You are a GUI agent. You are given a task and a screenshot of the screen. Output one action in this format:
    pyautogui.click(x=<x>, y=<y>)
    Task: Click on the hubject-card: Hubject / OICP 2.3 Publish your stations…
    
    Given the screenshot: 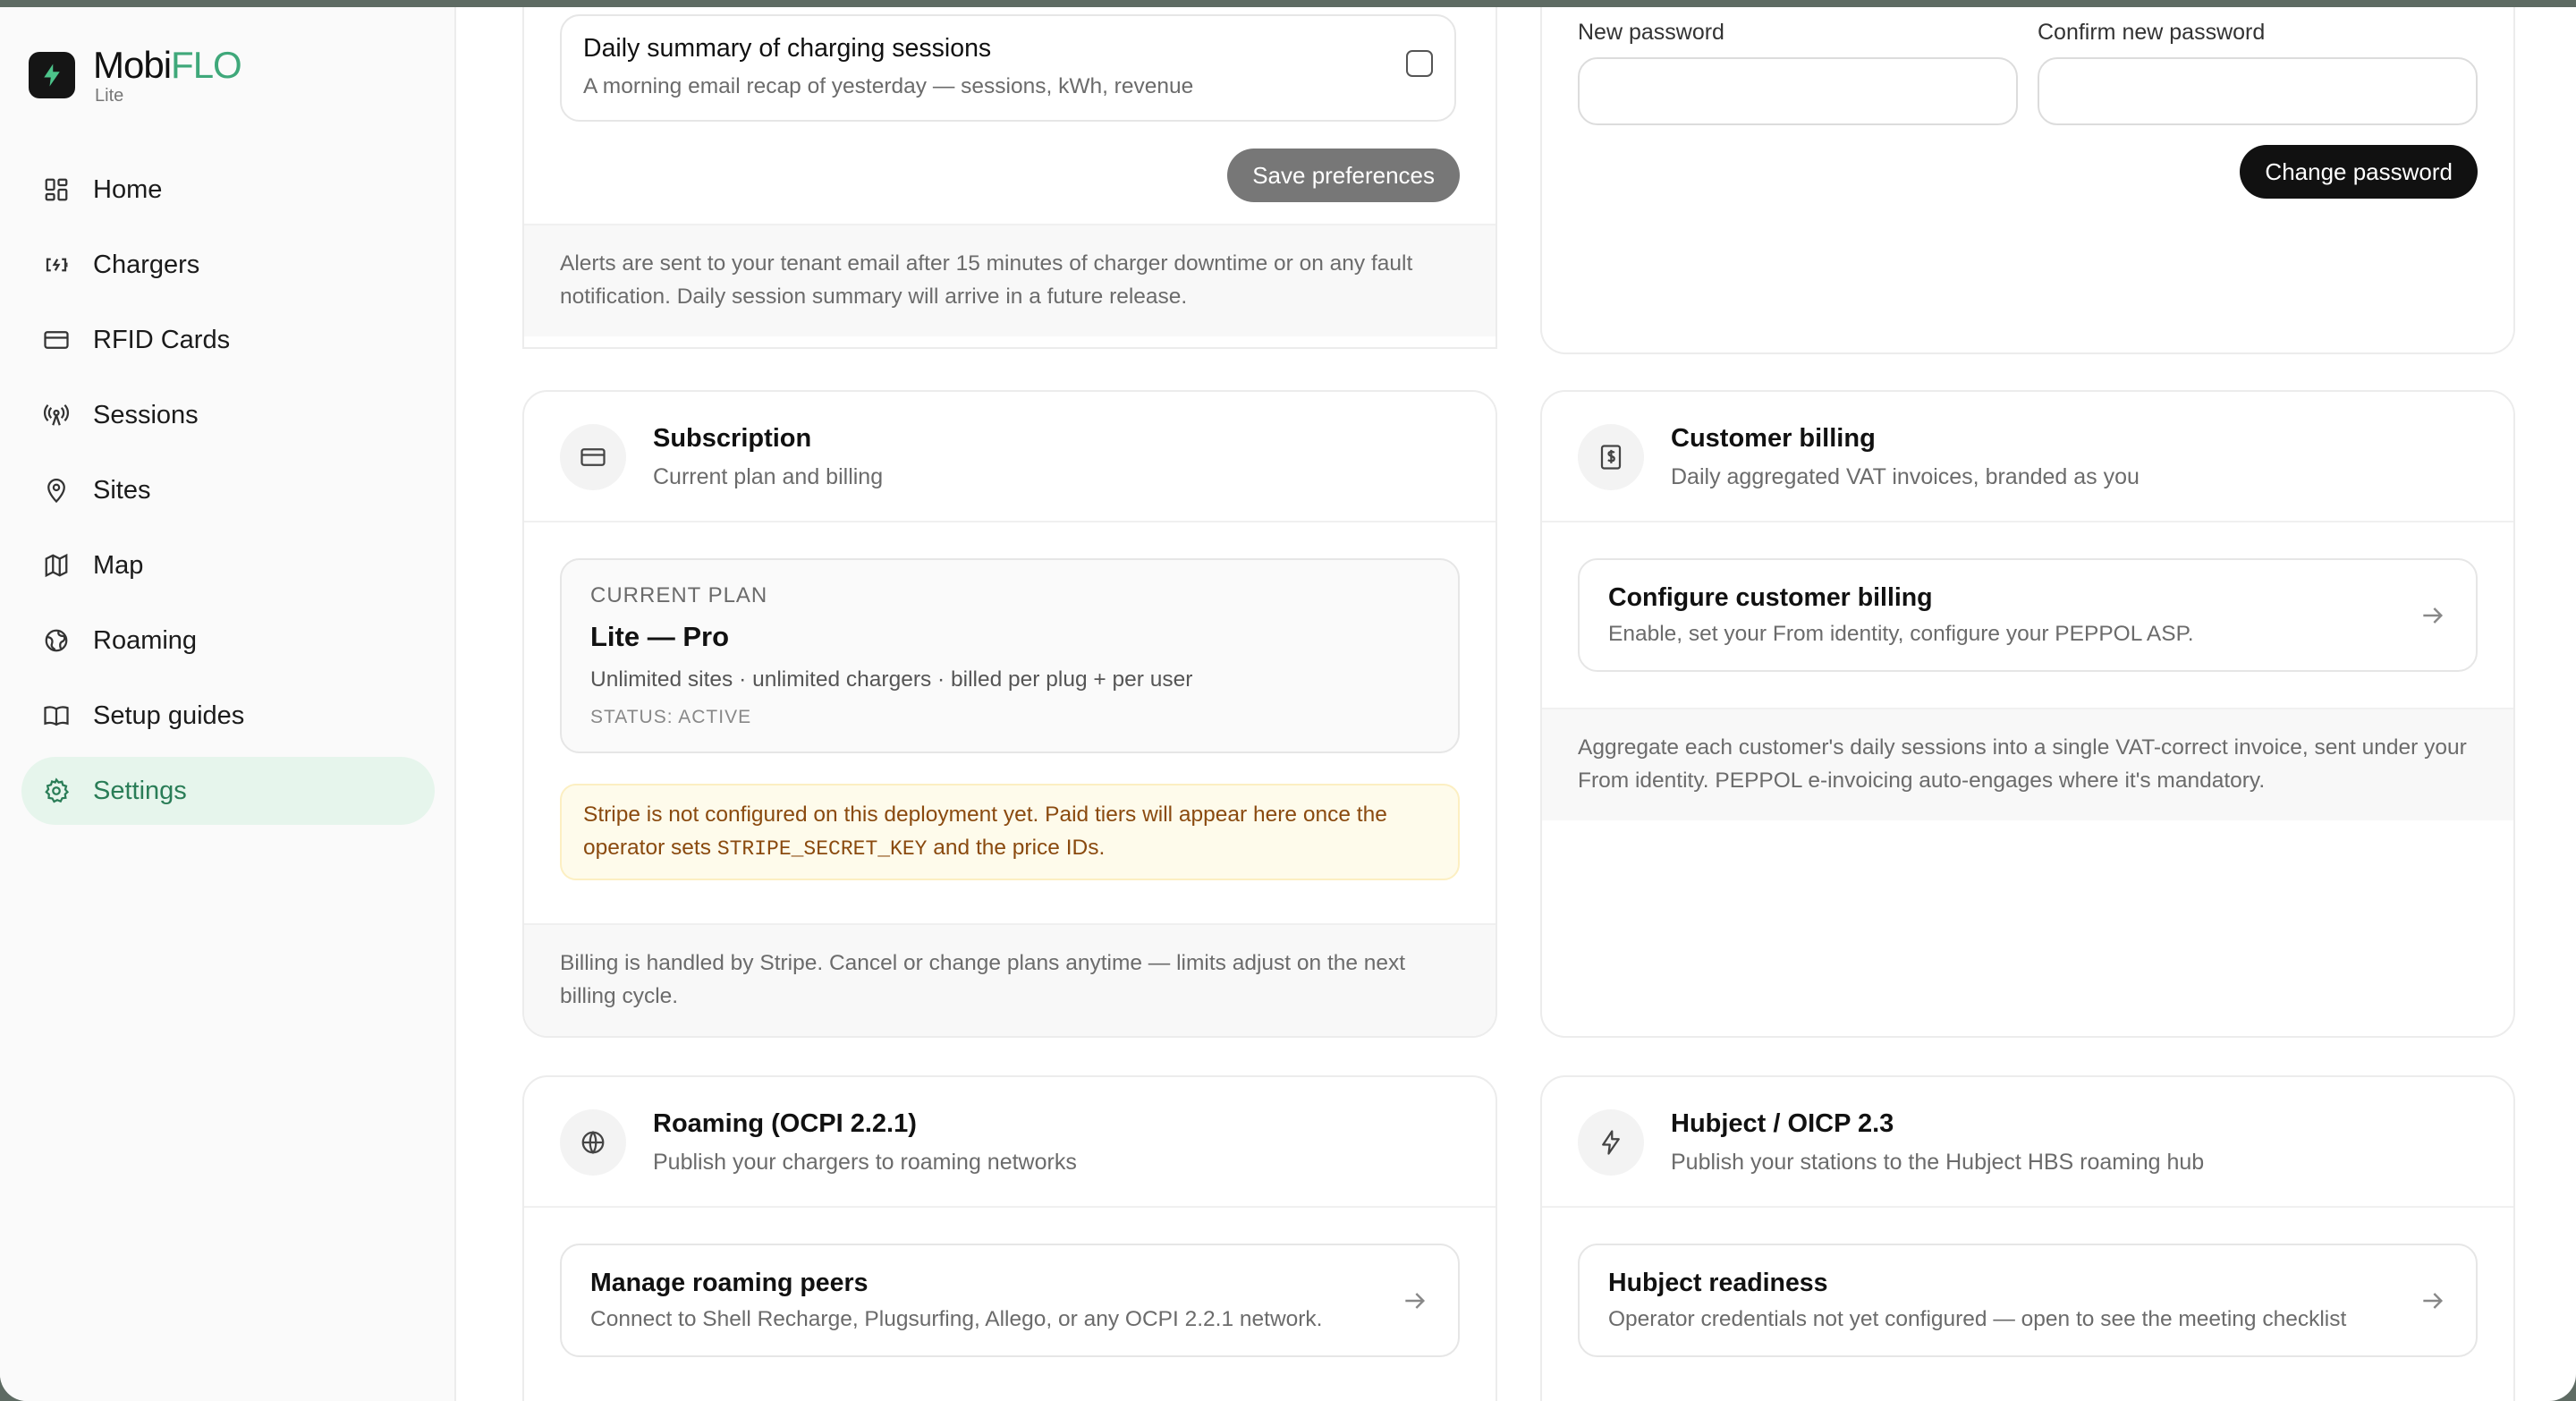 What is the action you would take?
    pyautogui.click(x=2027, y=1238)
    